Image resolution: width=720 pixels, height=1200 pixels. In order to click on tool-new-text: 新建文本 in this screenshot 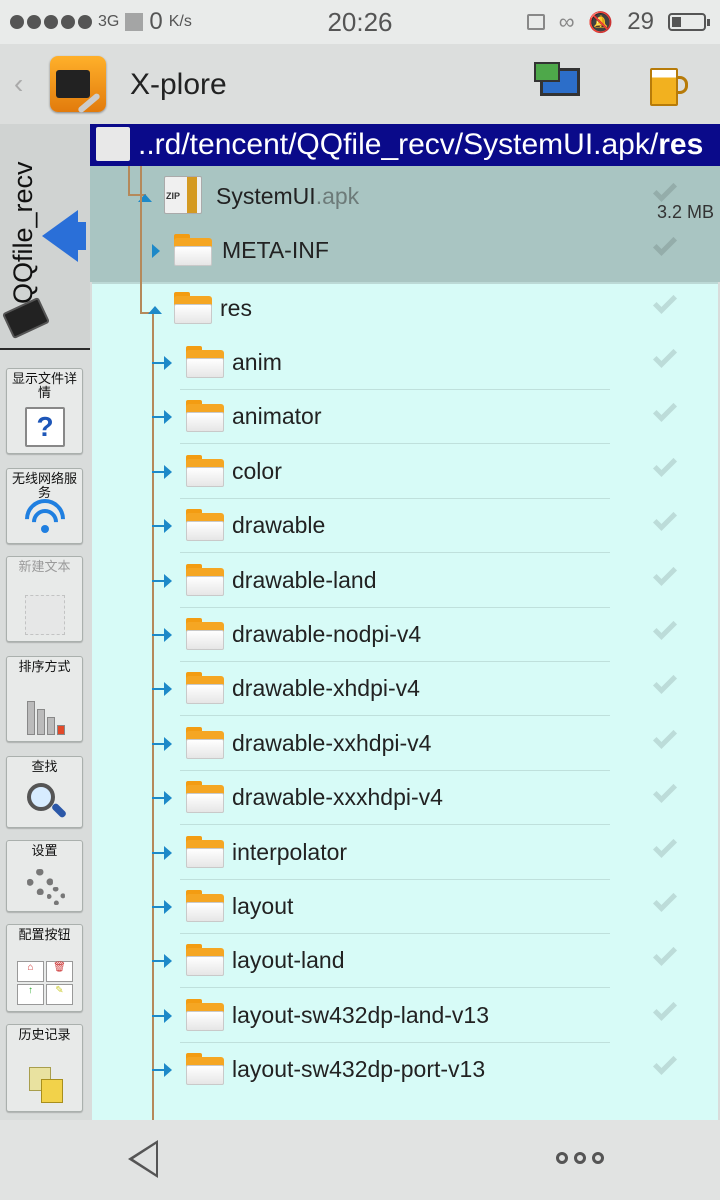, I will do `click(44, 599)`.